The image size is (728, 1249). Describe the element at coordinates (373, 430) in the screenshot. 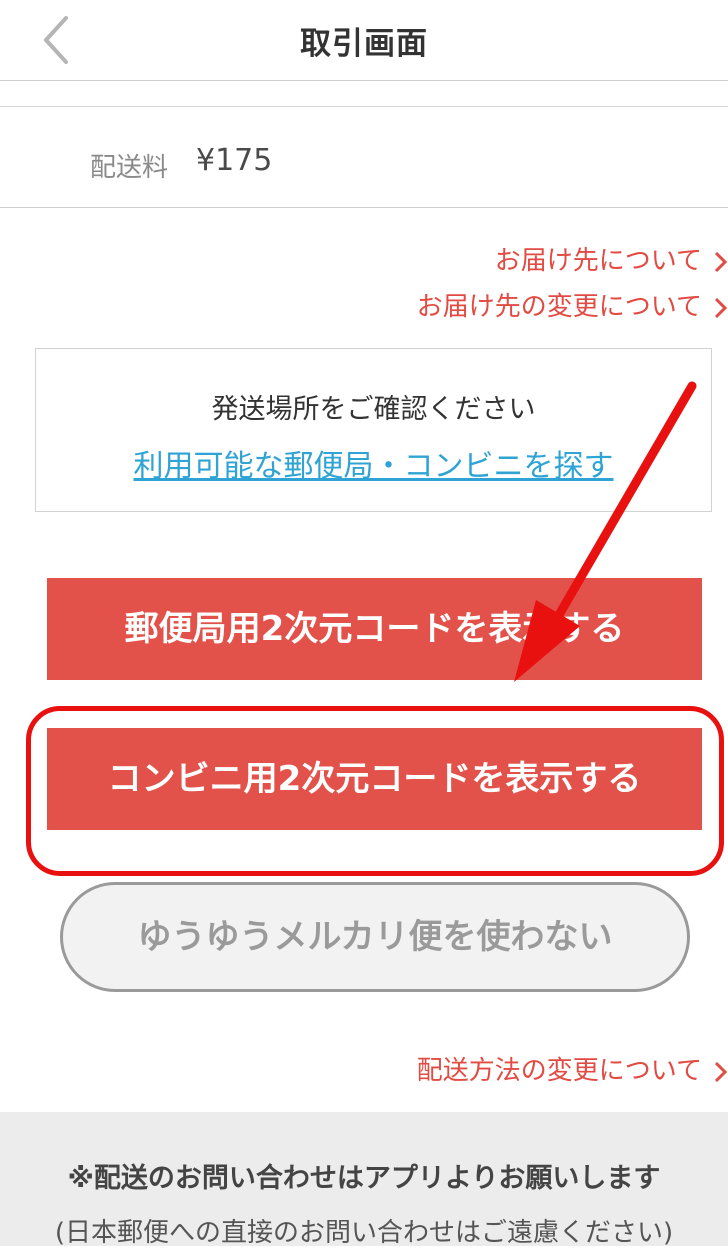

I see `shipping-location-box: 発送場所をご確認ください 利用可能な郵便局・コンビニを探す` at that location.